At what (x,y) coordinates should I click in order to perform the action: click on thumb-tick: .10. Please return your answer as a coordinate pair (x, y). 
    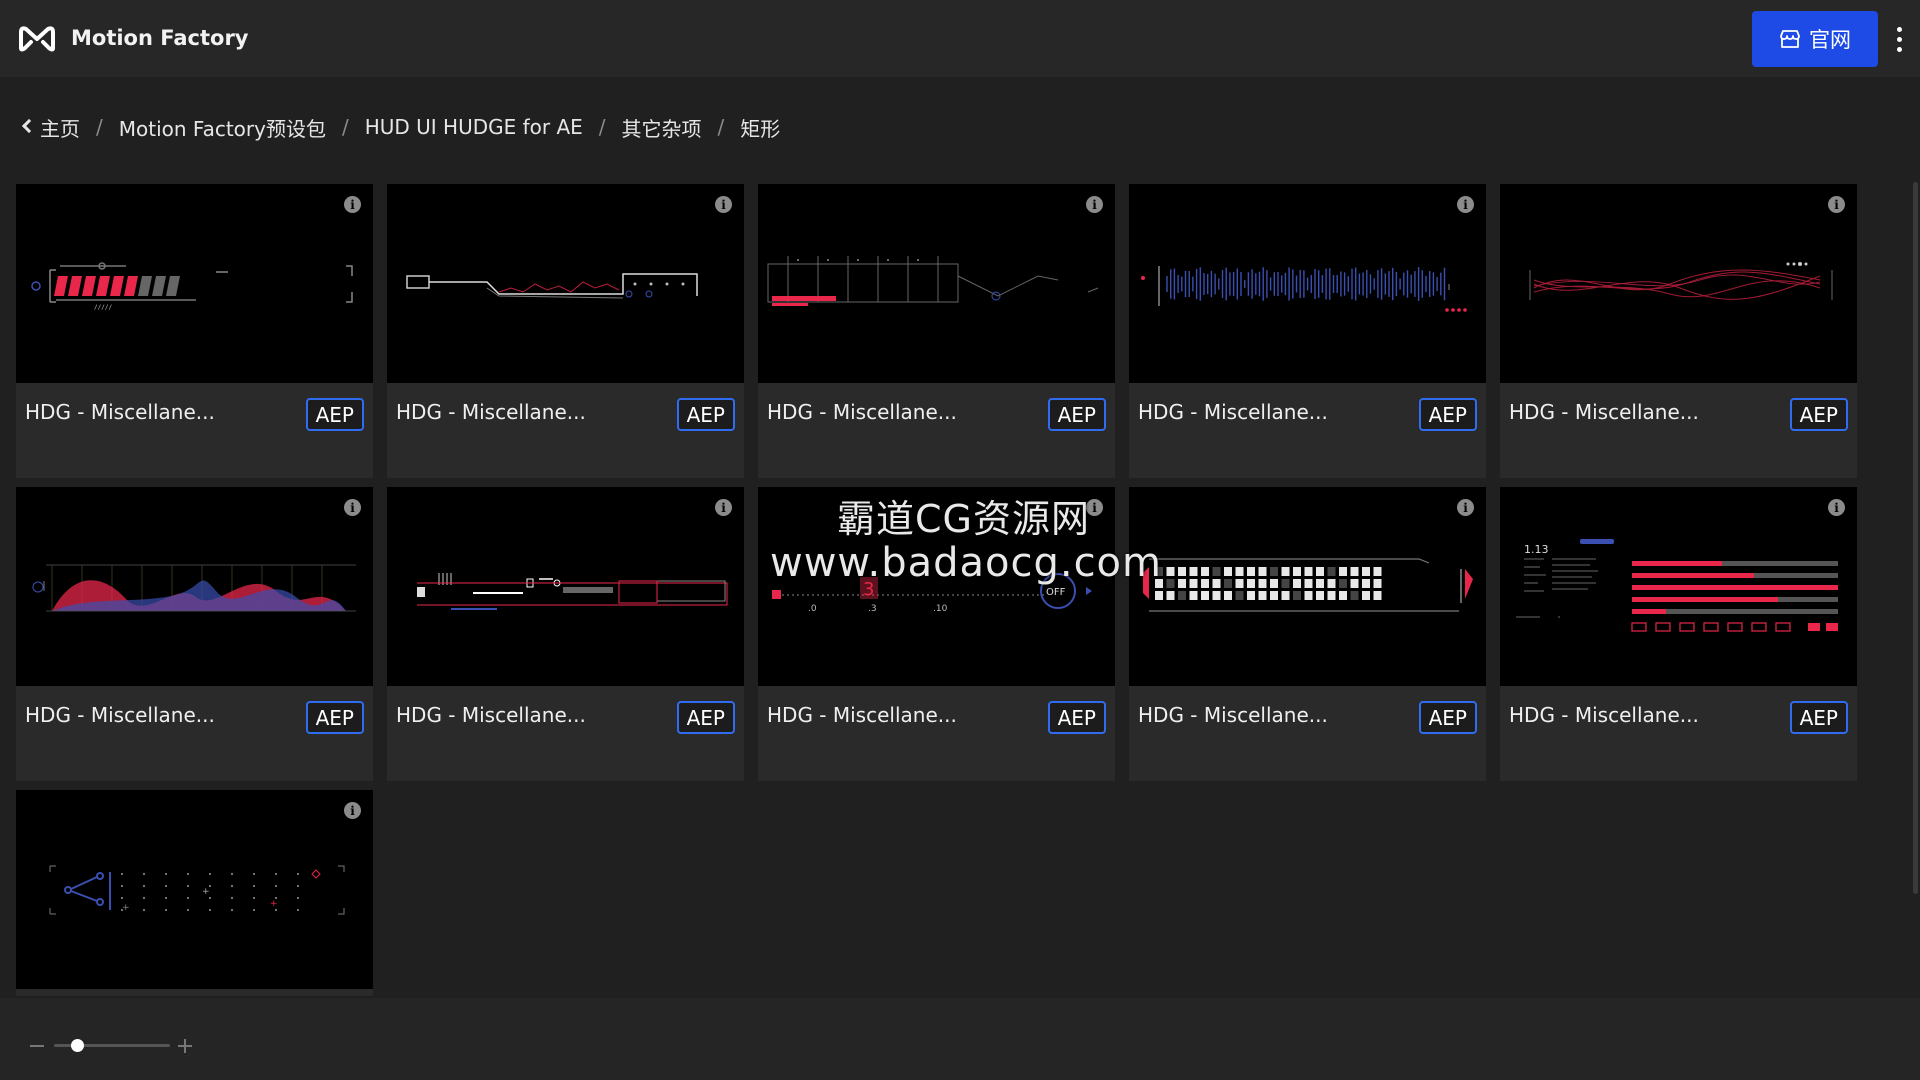
    Looking at the image, I should click on (940, 609).